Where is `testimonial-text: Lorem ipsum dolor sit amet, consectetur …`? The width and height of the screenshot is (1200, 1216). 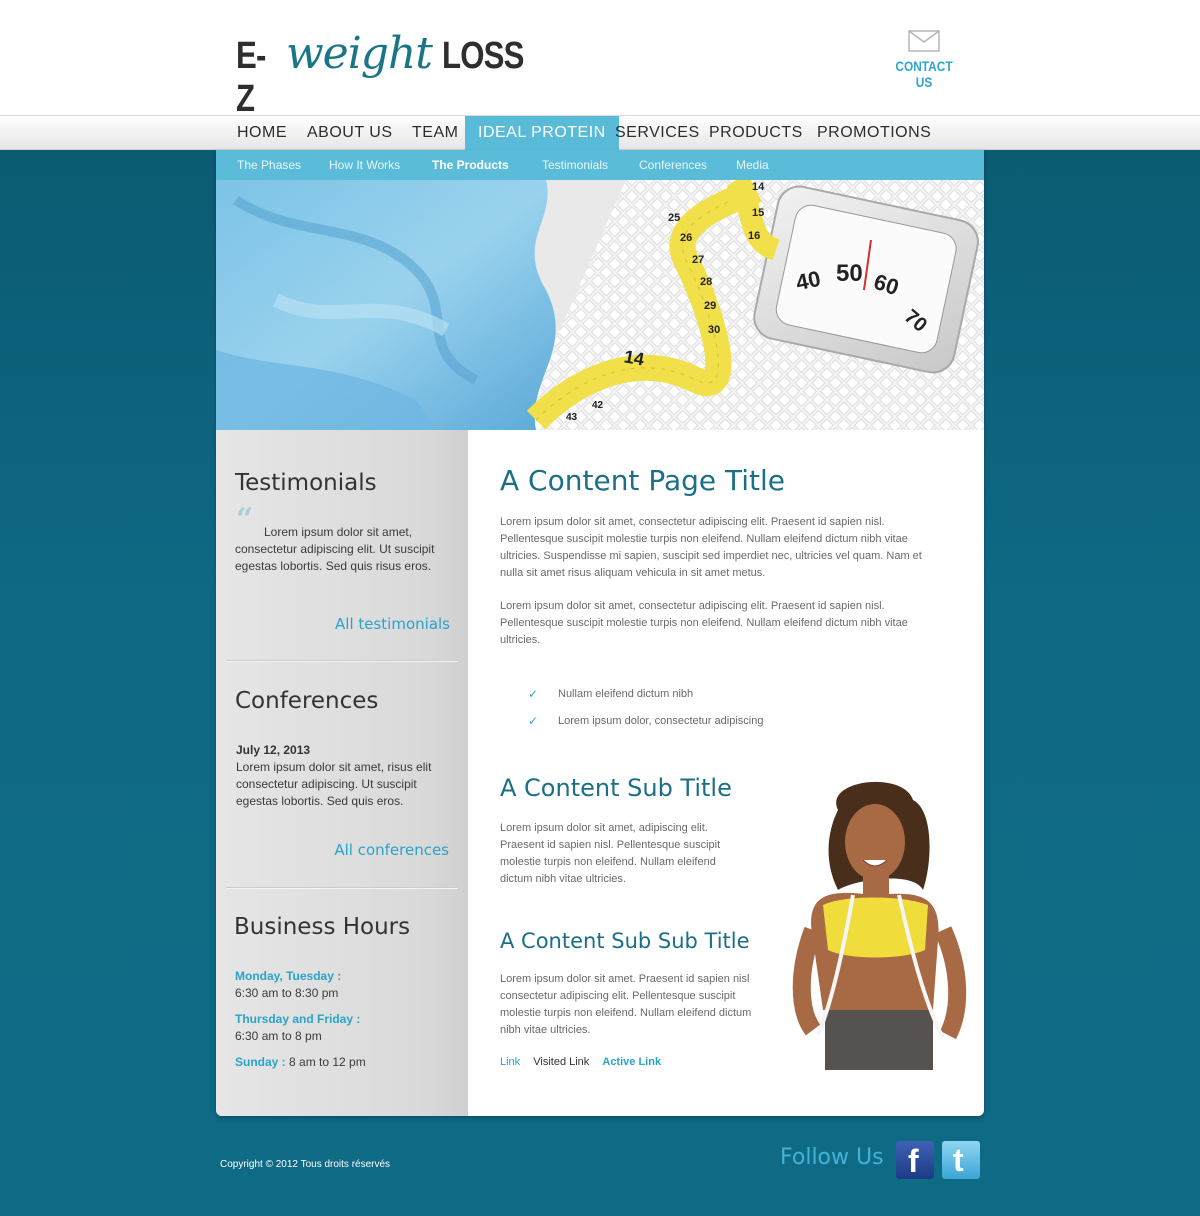 testimonial-text: Lorem ipsum dolor sit amet, consectetur … is located at coordinates (335, 549).